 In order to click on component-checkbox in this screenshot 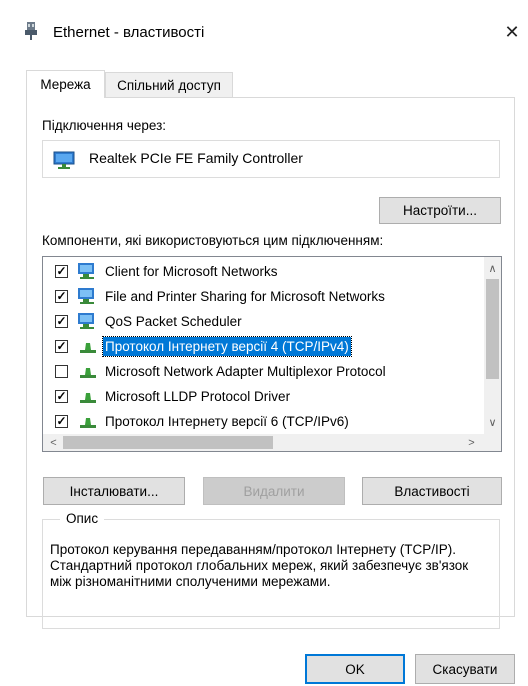, I will do `click(61, 371)`.